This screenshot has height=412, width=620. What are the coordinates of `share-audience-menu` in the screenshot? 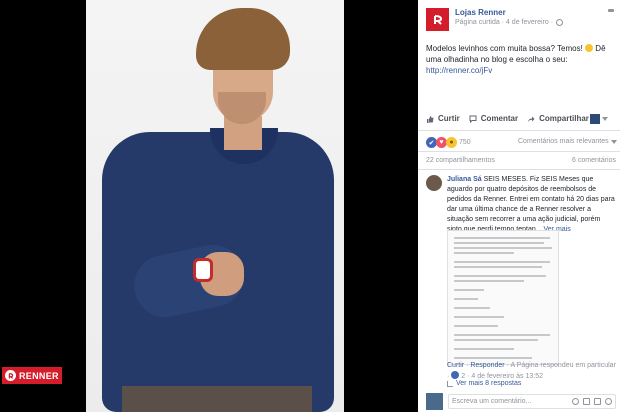 It's located at (599, 119).